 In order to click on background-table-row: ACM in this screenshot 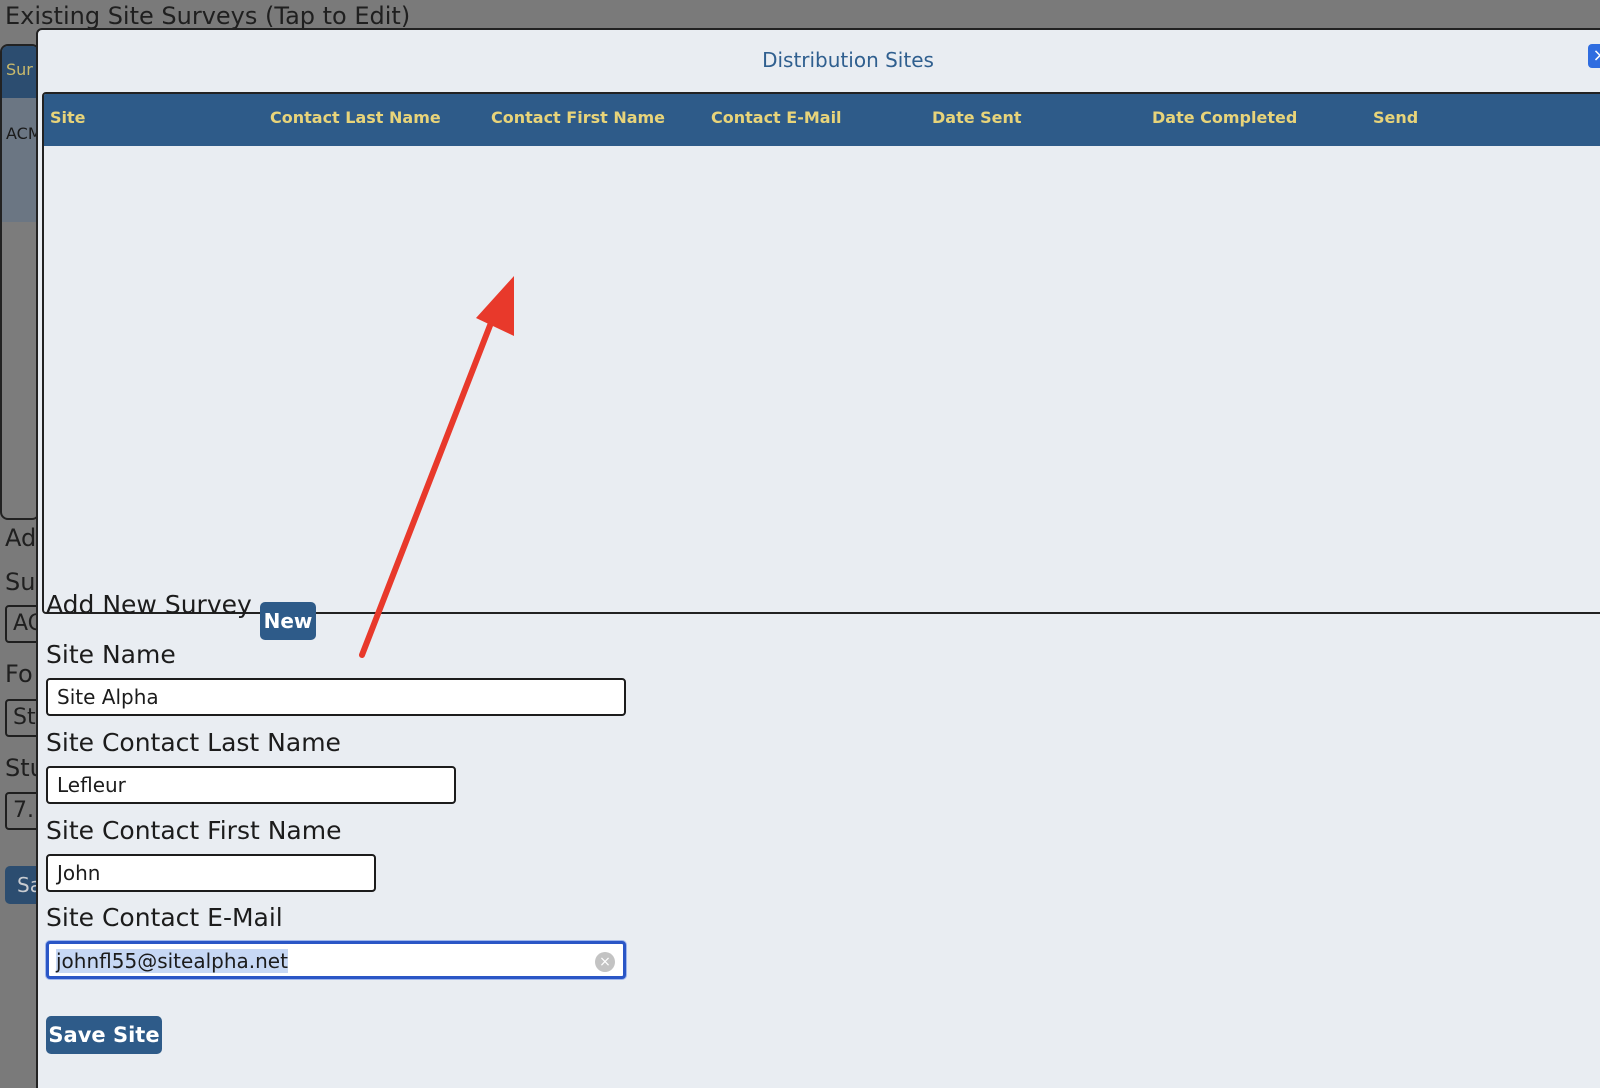, I will do `click(20, 160)`.